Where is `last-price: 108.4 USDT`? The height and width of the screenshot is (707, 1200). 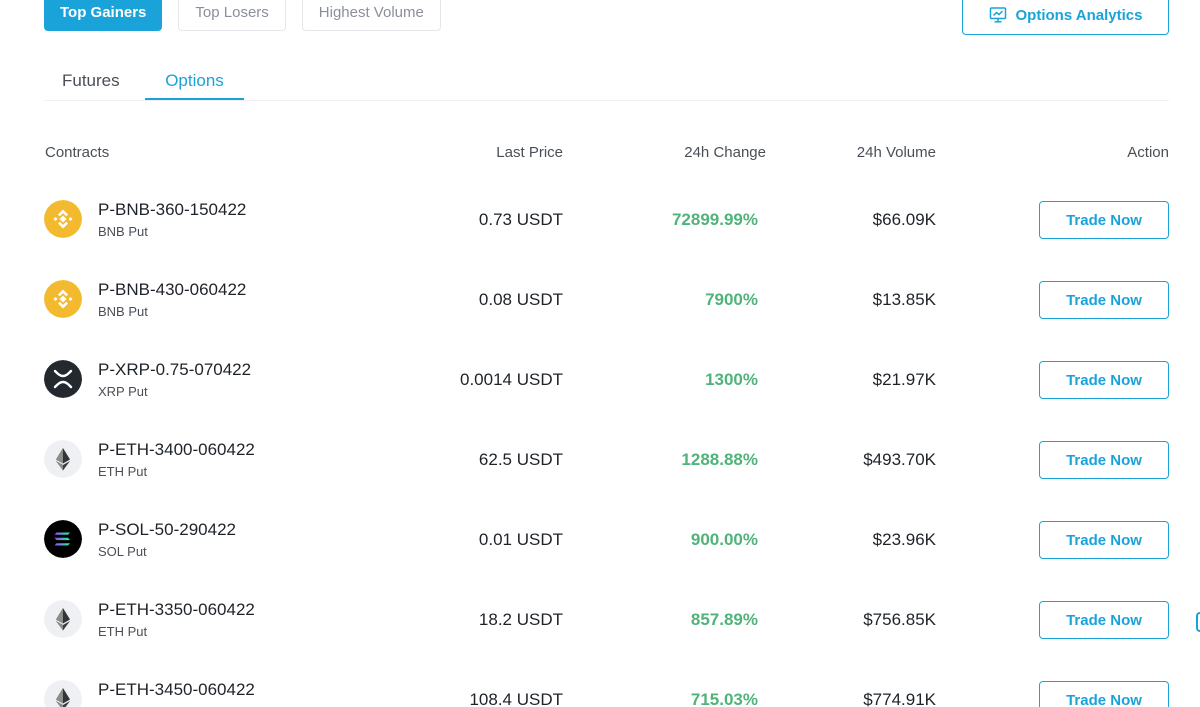 last-price: 108.4 USDT is located at coordinates (516, 698).